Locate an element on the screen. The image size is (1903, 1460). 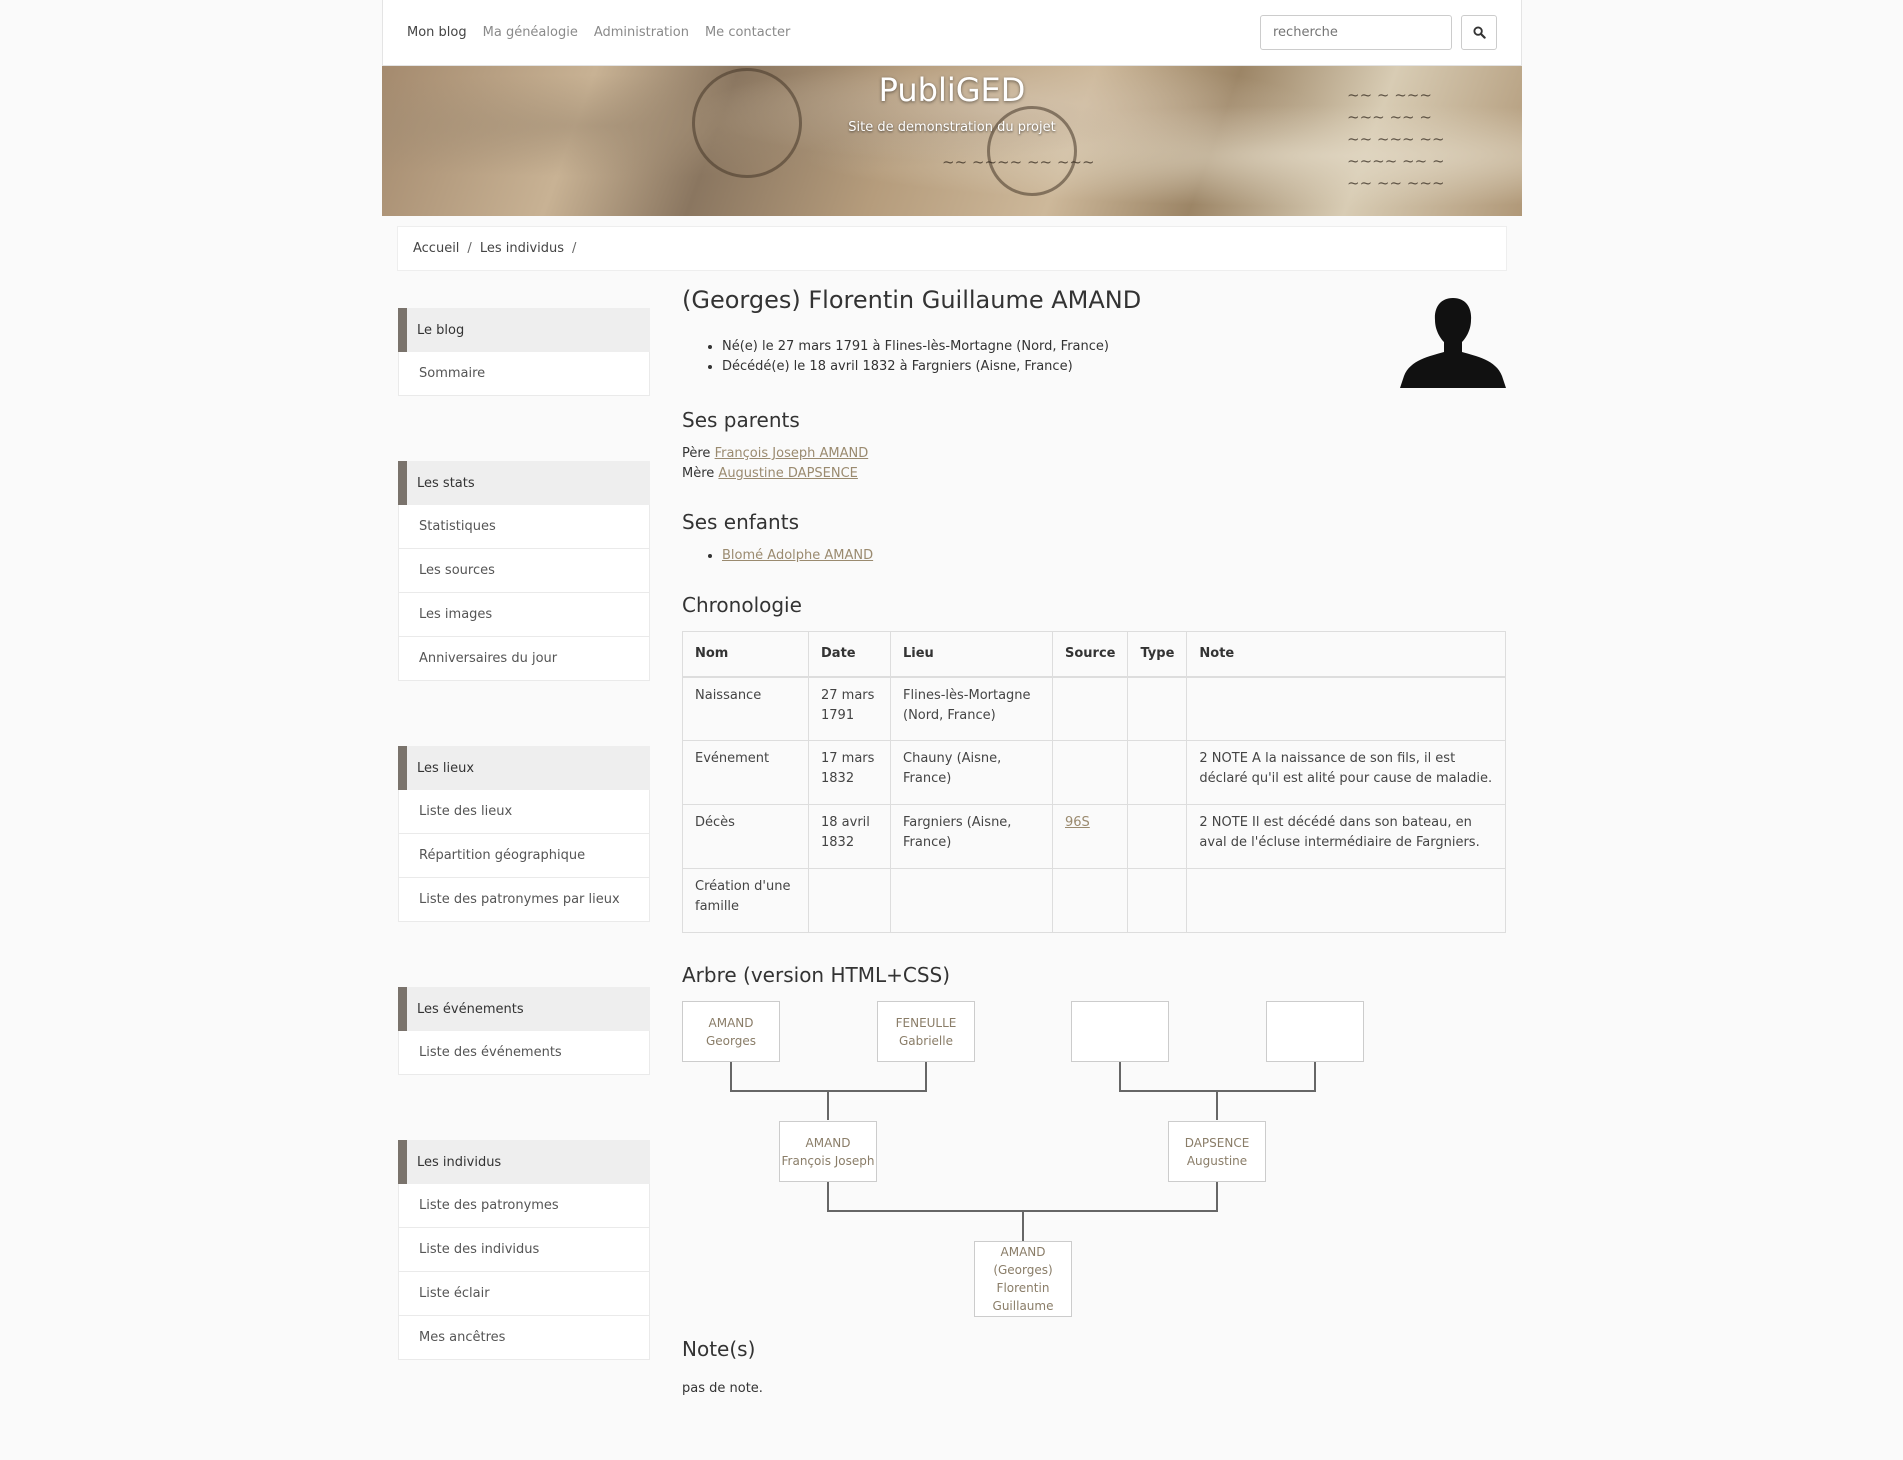
notes-text: pas de note. is located at coordinates (722, 1388).